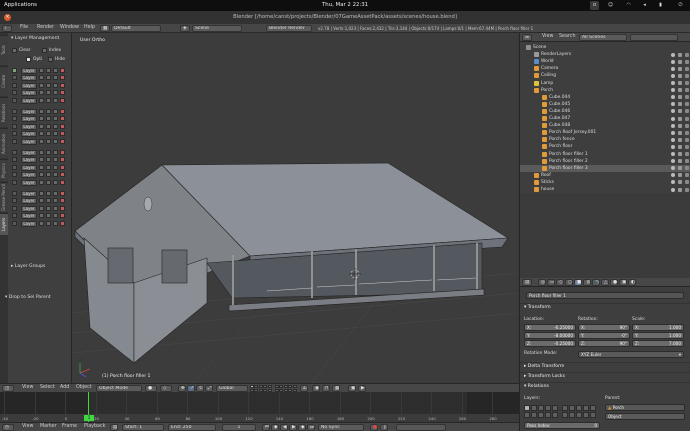 The image size is (690, 431). I want to click on outliner-item: Cube.045, so click(605, 104).